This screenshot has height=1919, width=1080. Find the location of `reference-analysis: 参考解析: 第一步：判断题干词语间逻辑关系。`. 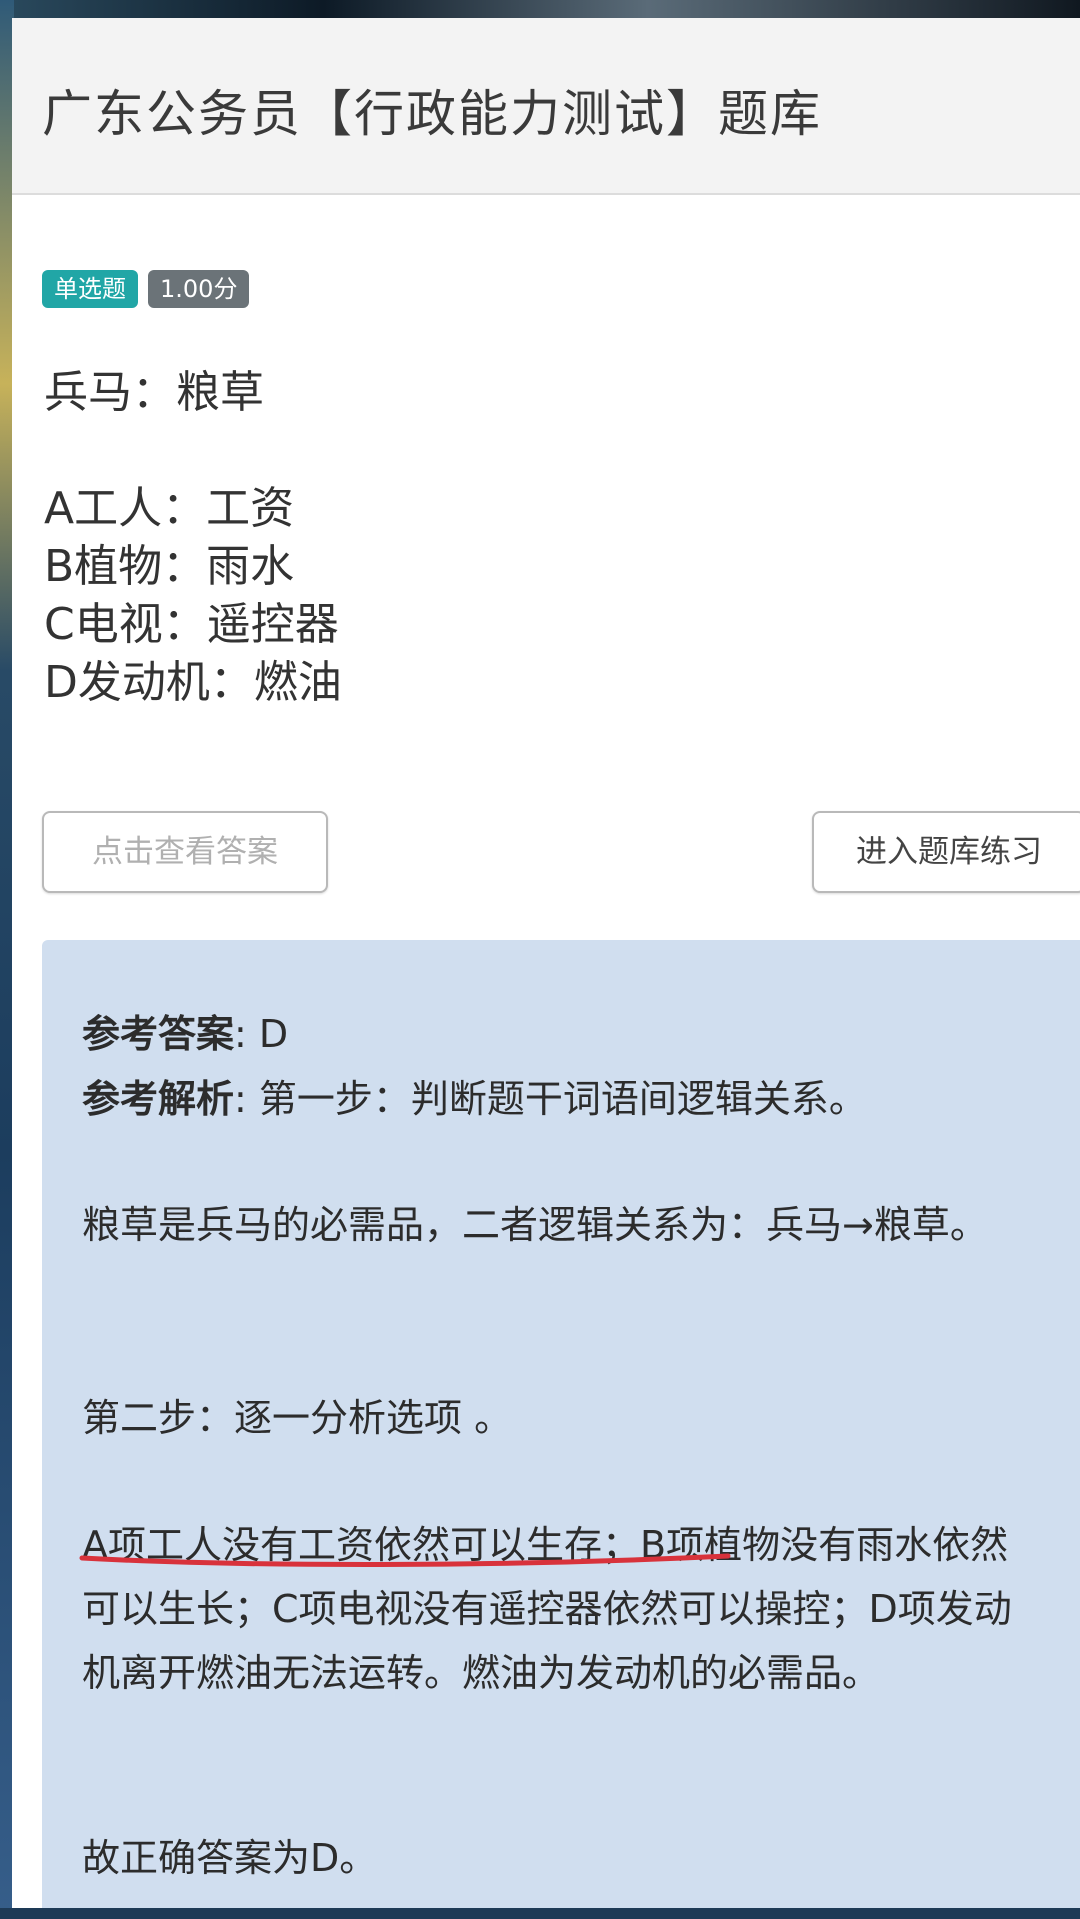

reference-analysis: 参考解析: 第一步：判断题干词语间逻辑关系。 is located at coordinates (562, 1095).